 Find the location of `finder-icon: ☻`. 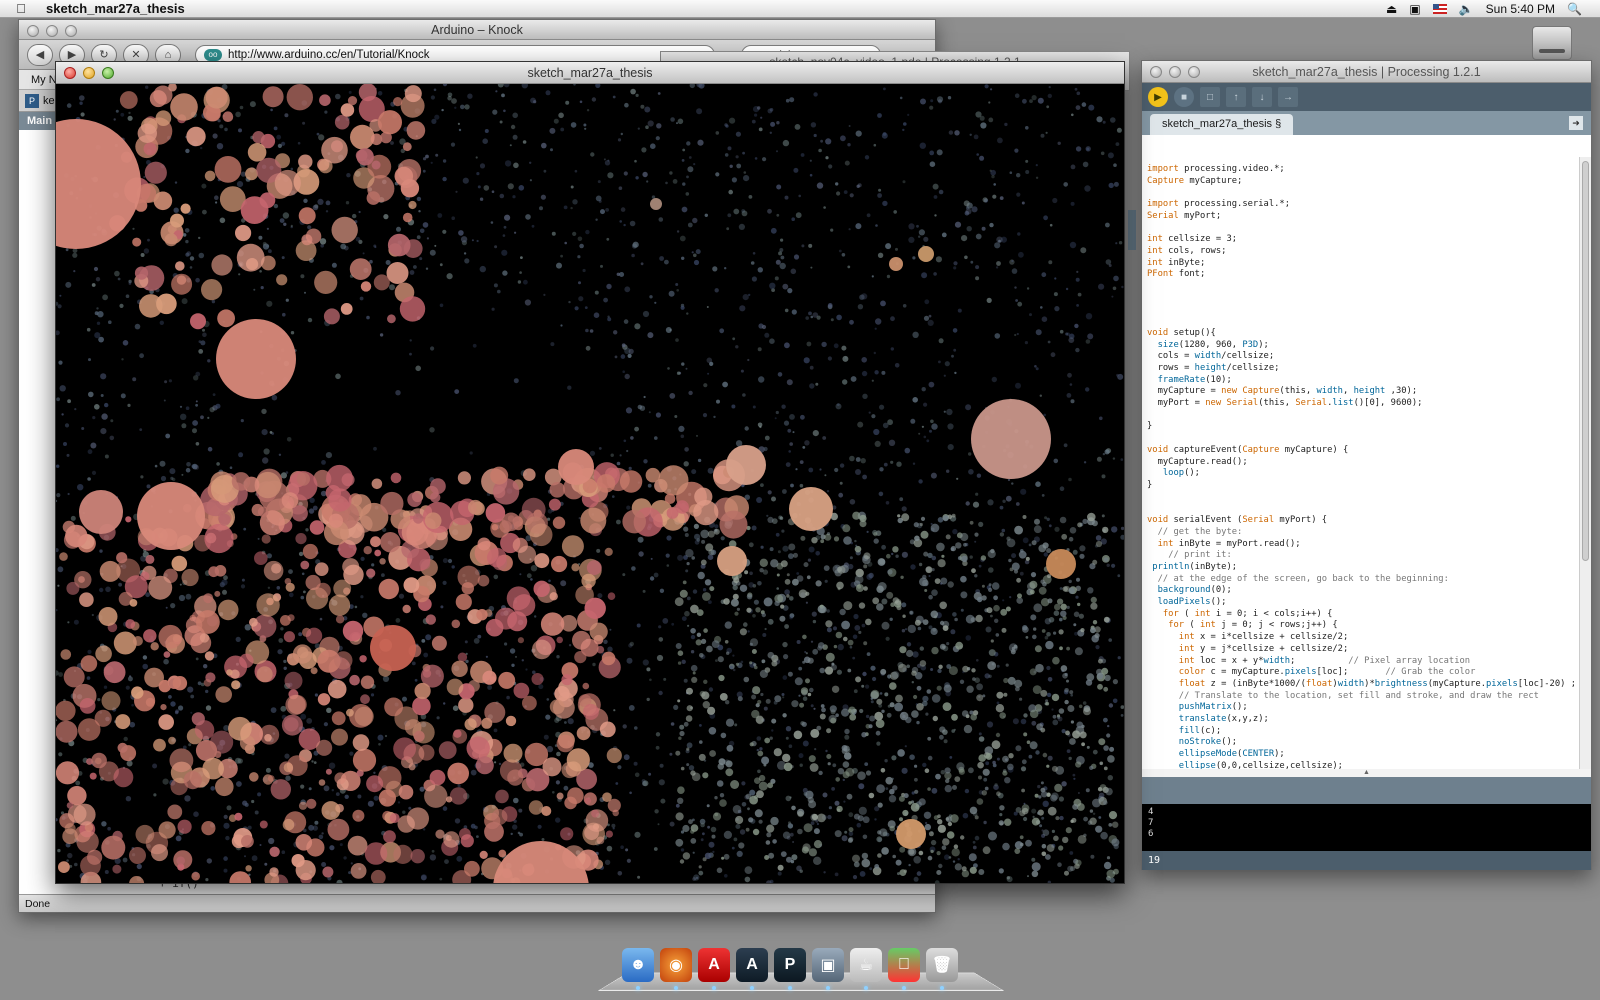

finder-icon: ☻ is located at coordinates (638, 969).